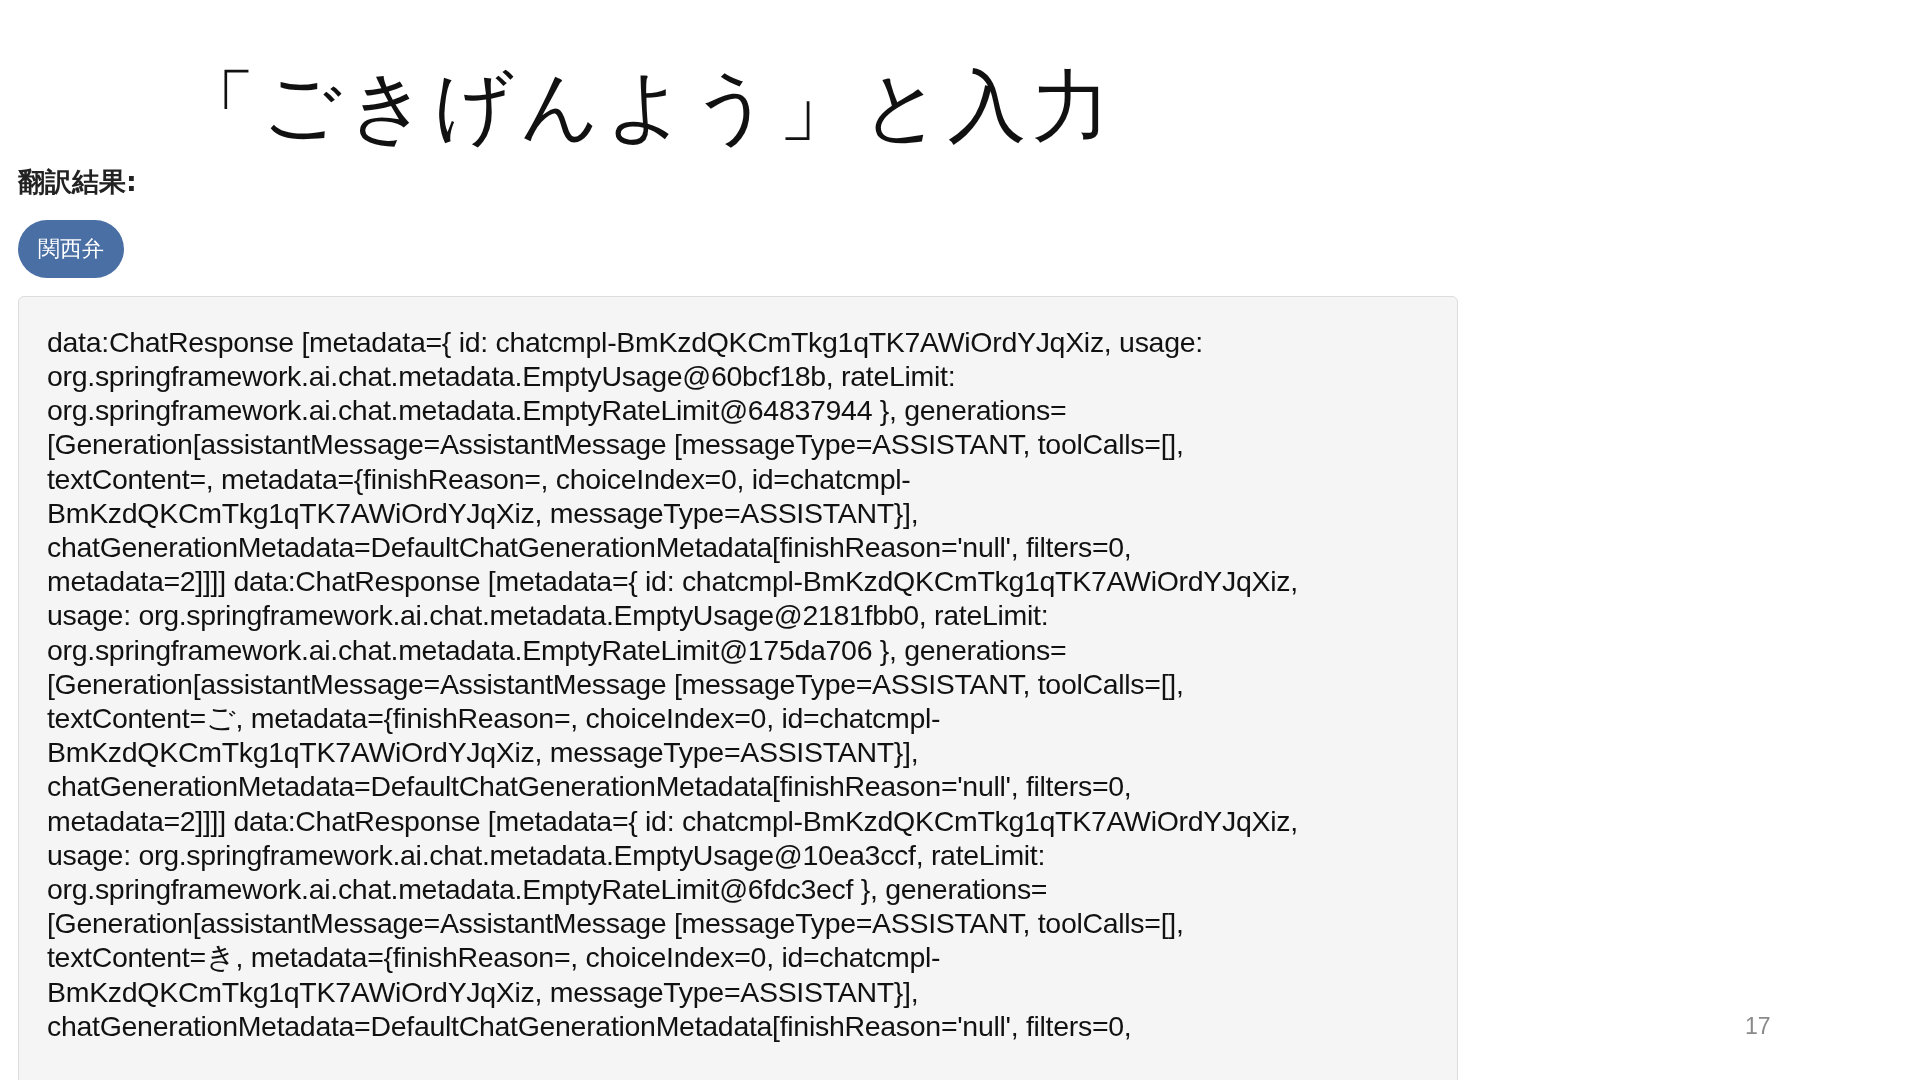 The width and height of the screenshot is (1920, 1080). What do you see at coordinates (71, 248) in the screenshot?
I see `dialect-badge: 関西弁` at bounding box center [71, 248].